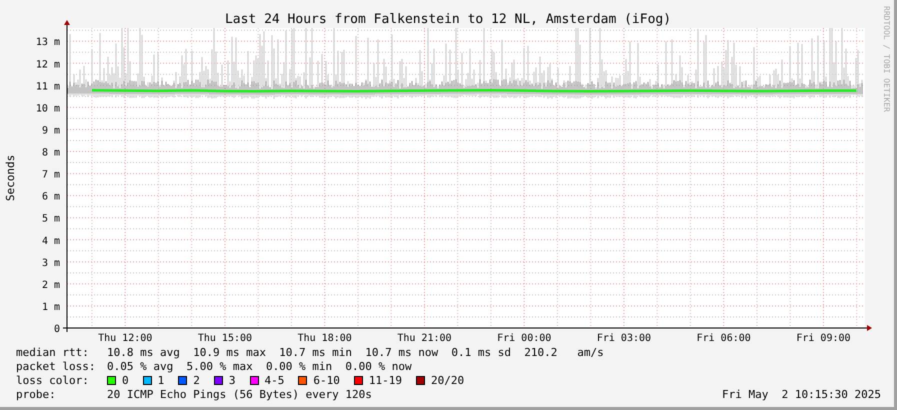 This screenshot has width=897, height=410. Describe the element at coordinates (225, 338) in the screenshot. I see `x-tick-label: Thu 15:00` at that location.